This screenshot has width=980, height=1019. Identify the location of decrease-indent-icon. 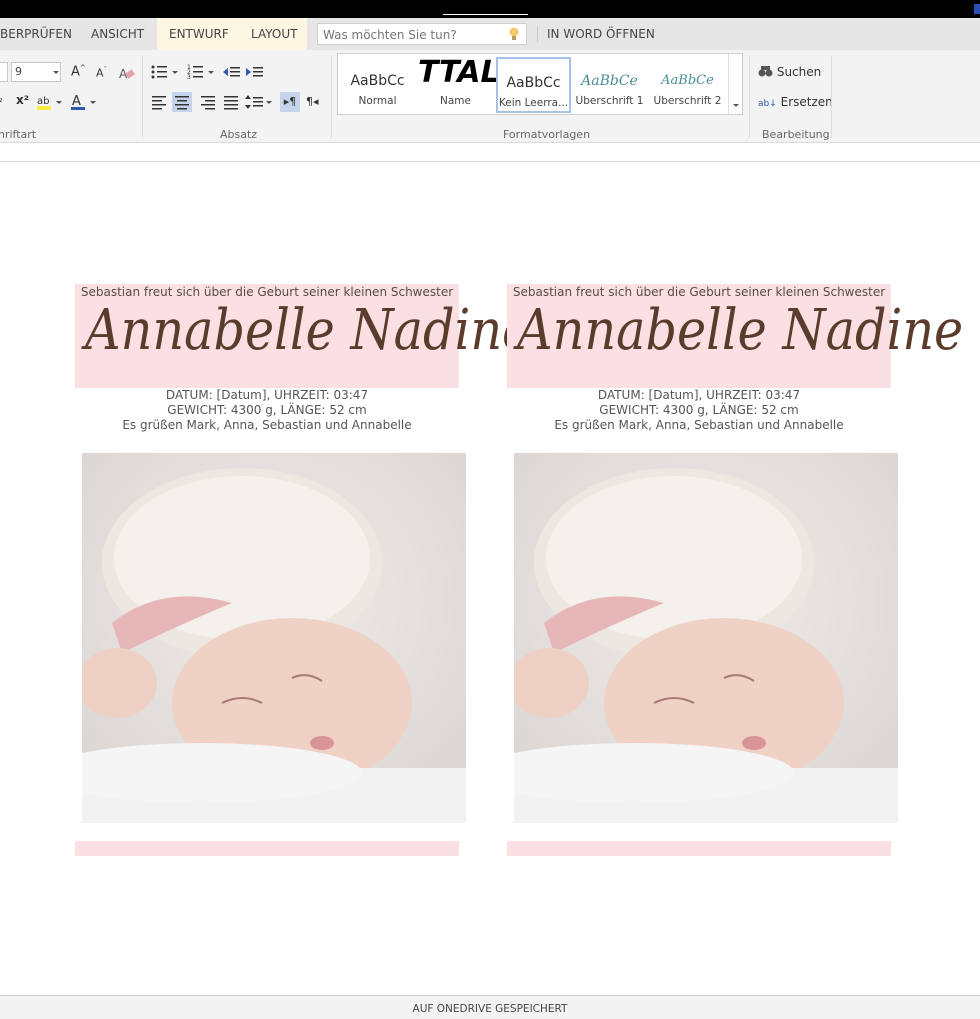
(232, 72).